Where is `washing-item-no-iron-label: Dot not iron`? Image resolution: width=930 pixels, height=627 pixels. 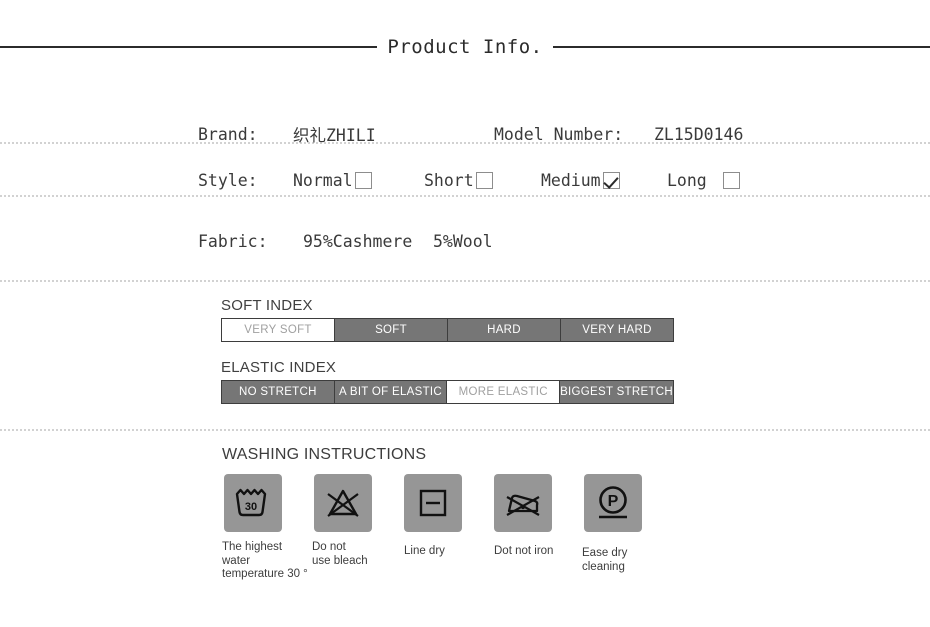 washing-item-no-iron-label: Dot not iron is located at coordinates (524, 551).